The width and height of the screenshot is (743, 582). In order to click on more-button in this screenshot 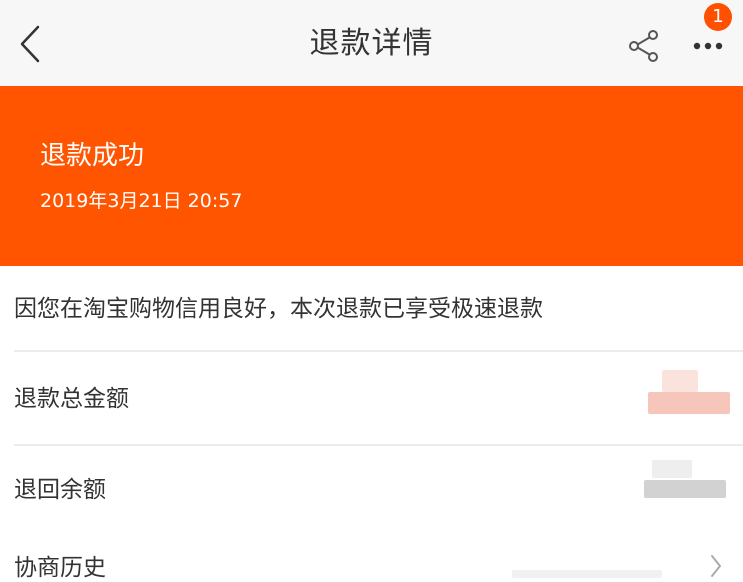, I will do `click(708, 46)`.